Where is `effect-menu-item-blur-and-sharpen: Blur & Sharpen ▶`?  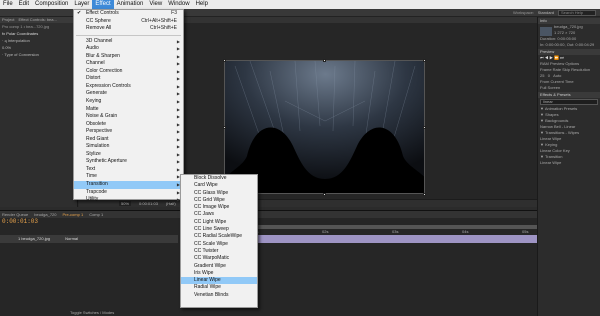 effect-menu-item-blur-and-sharpen: Blur & Sharpen ▶ is located at coordinates (128, 57).